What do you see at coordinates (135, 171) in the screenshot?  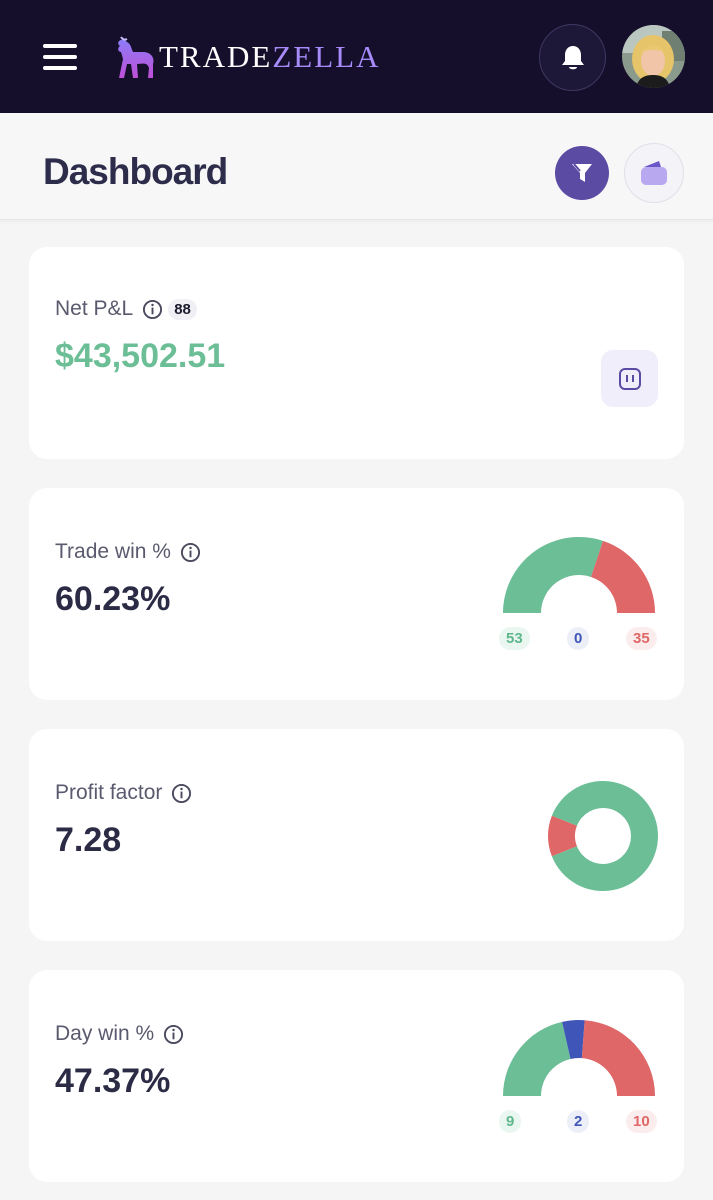 I see `page-title: Dashboard` at bounding box center [135, 171].